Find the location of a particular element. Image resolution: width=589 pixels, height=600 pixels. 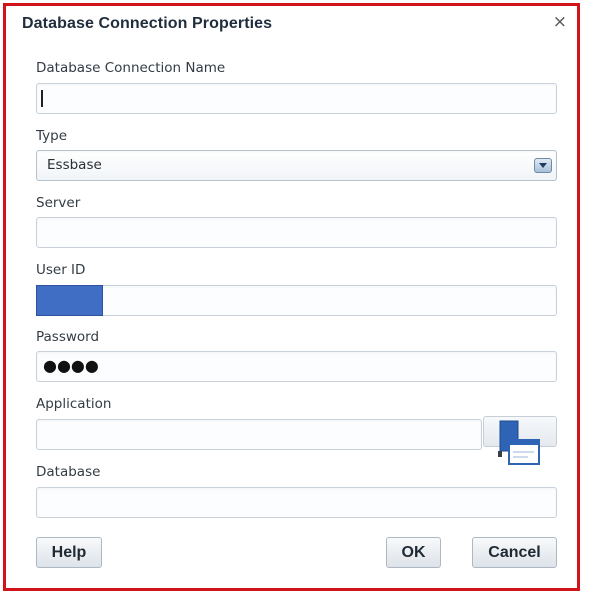

window-picker-icon is located at coordinates (519, 442).